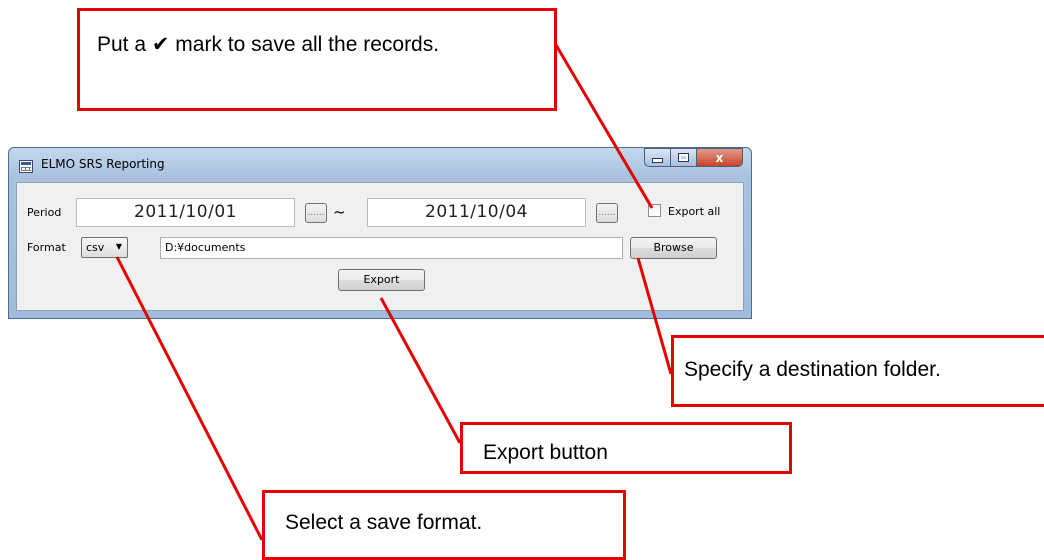  I want to click on format-label: Format, so click(46, 247).